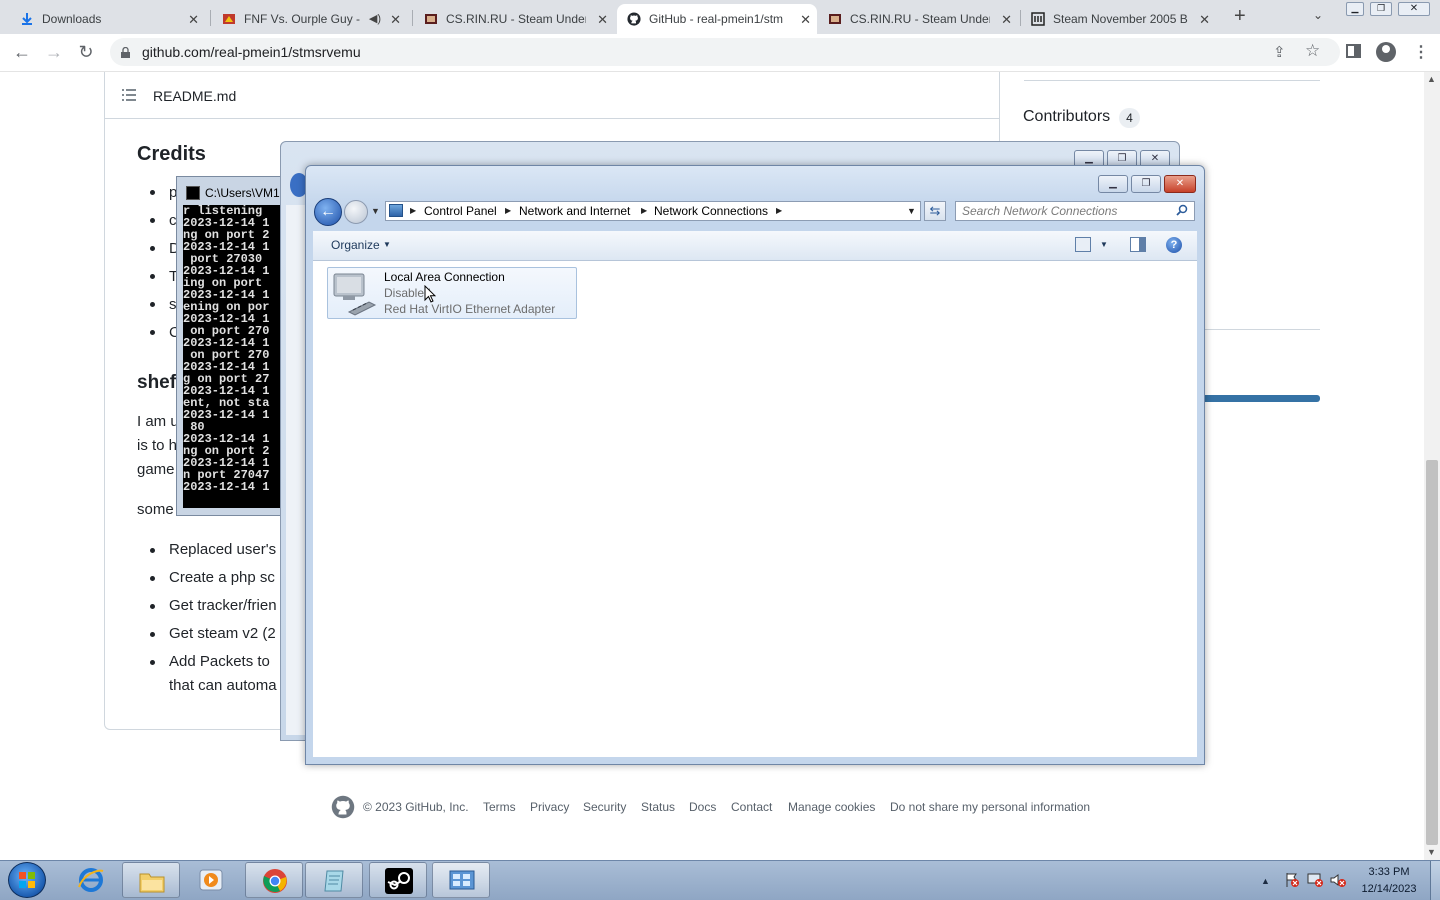 This screenshot has height=900, width=1440. Describe the element at coordinates (356, 212) in the screenshot. I see `forward-arrow-icon` at that location.